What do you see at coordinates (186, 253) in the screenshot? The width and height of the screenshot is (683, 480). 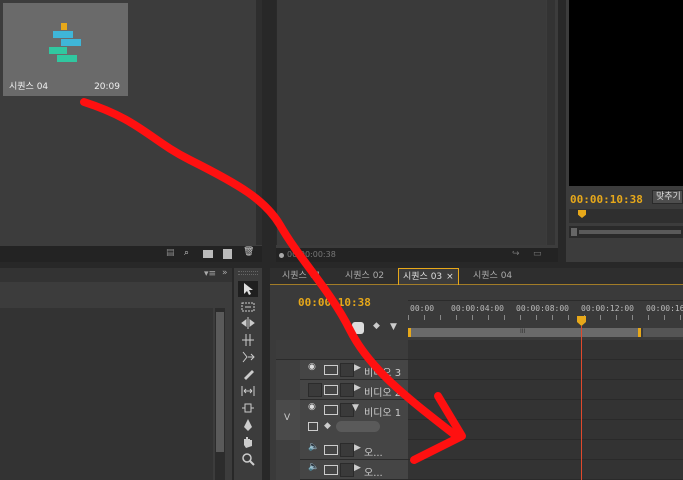 I see `search-icon: ⌕` at bounding box center [186, 253].